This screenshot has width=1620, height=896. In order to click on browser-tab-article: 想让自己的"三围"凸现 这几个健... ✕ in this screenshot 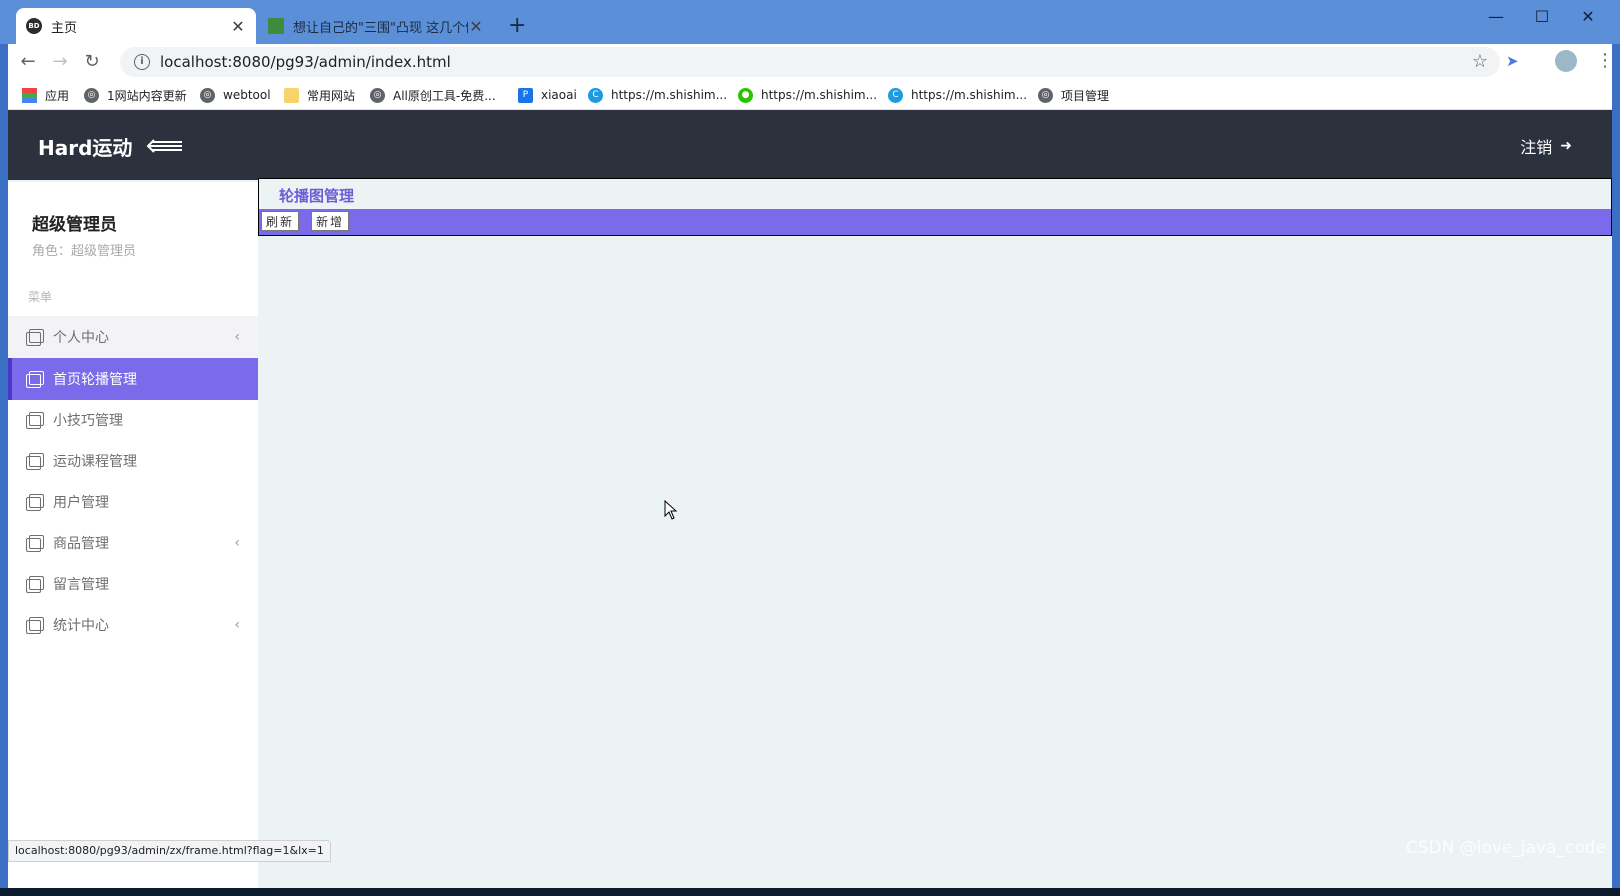, I will do `click(376, 26)`.